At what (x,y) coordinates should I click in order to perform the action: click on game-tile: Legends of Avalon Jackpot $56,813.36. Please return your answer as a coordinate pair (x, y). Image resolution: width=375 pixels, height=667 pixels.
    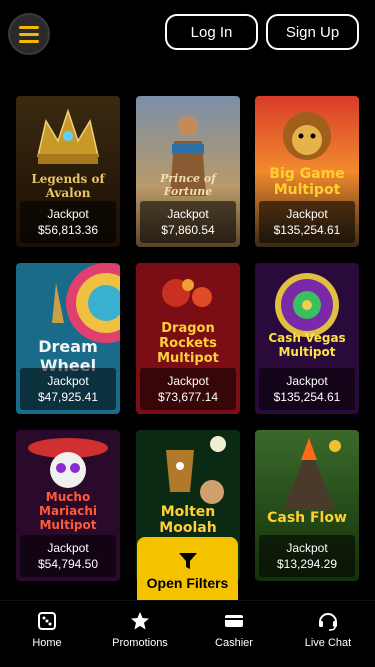
    Looking at the image, I should click on (68, 171).